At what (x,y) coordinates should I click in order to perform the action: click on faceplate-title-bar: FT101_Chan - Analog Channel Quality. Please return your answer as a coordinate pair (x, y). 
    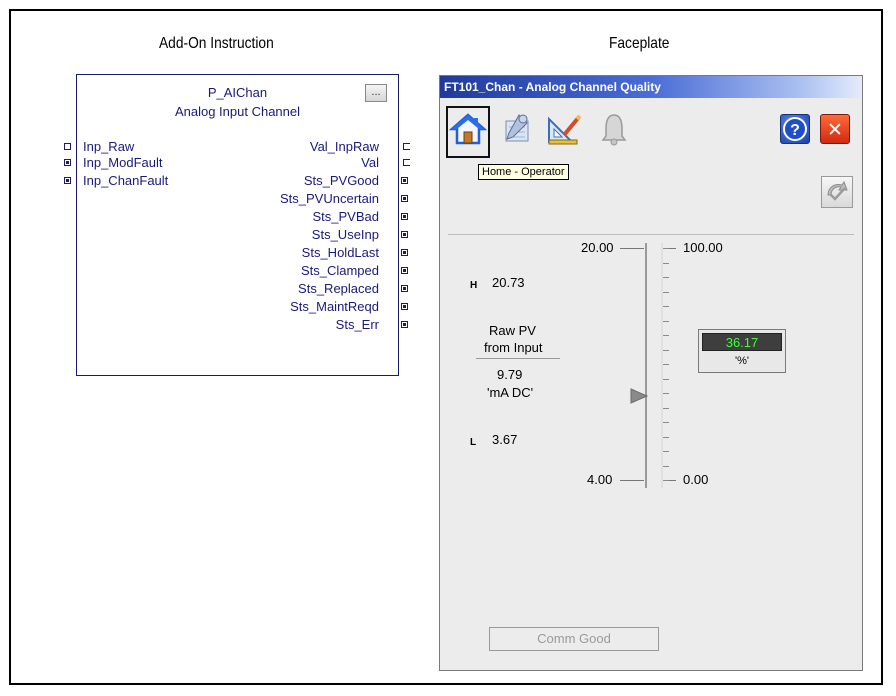
    Looking at the image, I should click on (651, 87).